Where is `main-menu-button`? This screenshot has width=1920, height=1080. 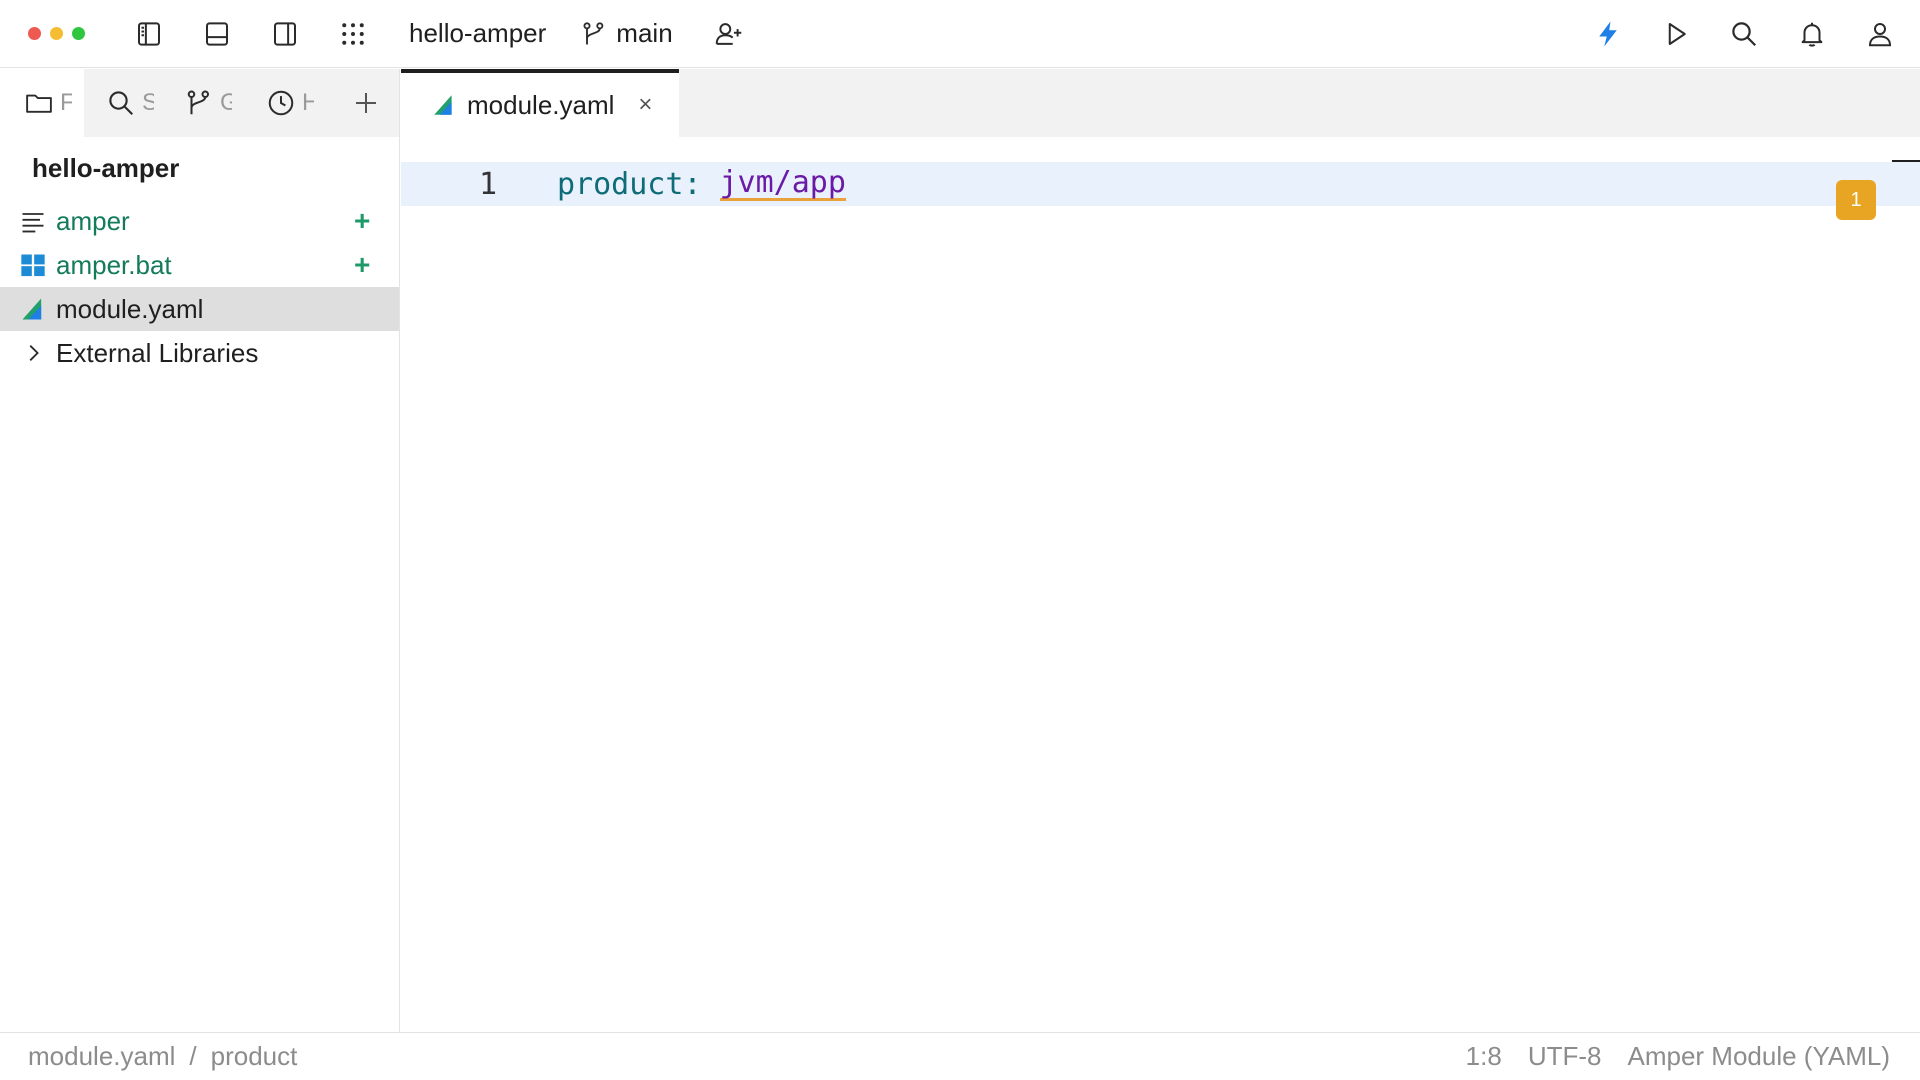
main-menu-button is located at coordinates (353, 34).